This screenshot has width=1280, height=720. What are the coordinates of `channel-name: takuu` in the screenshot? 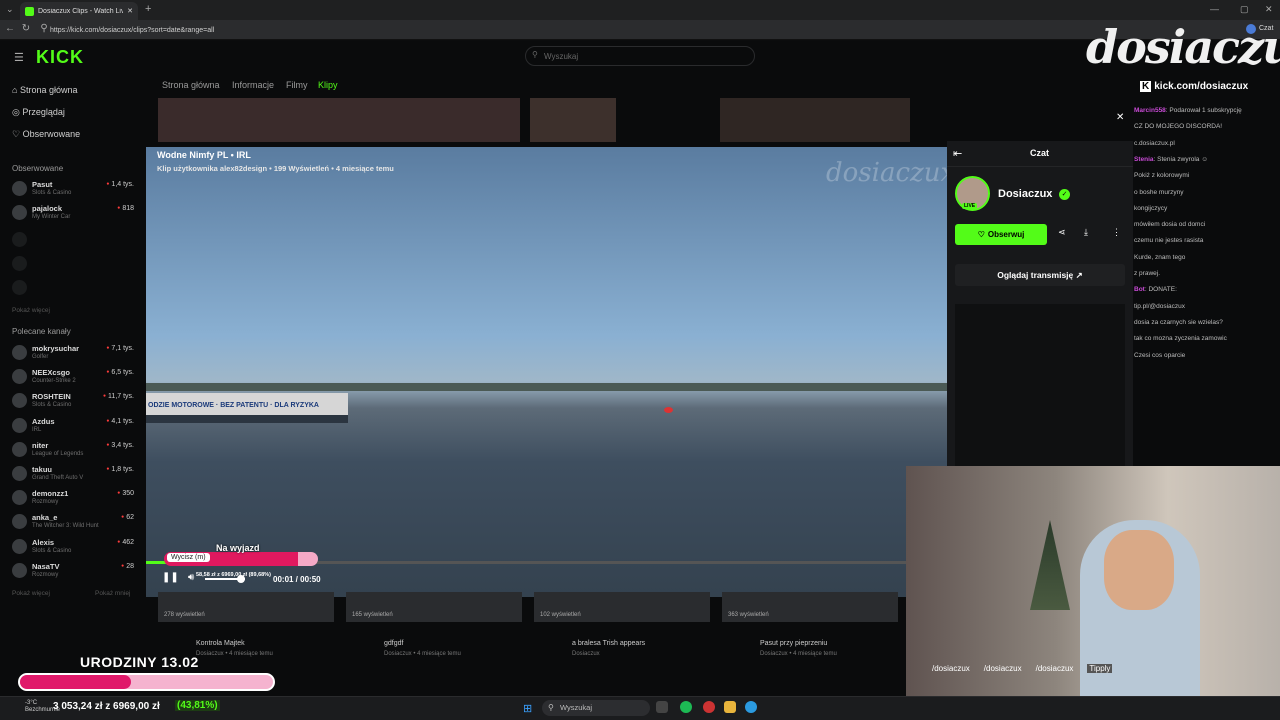 It's located at (42, 469).